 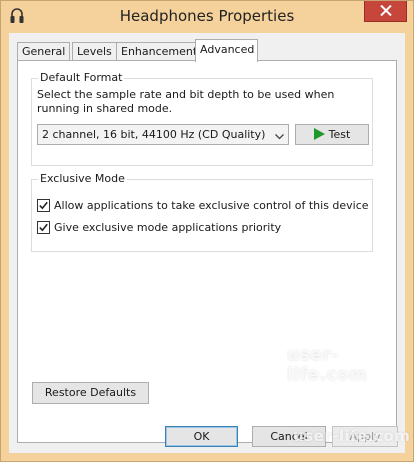 What do you see at coordinates (90, 393) in the screenshot?
I see `restore-defaults-button: Restore Defaults` at bounding box center [90, 393].